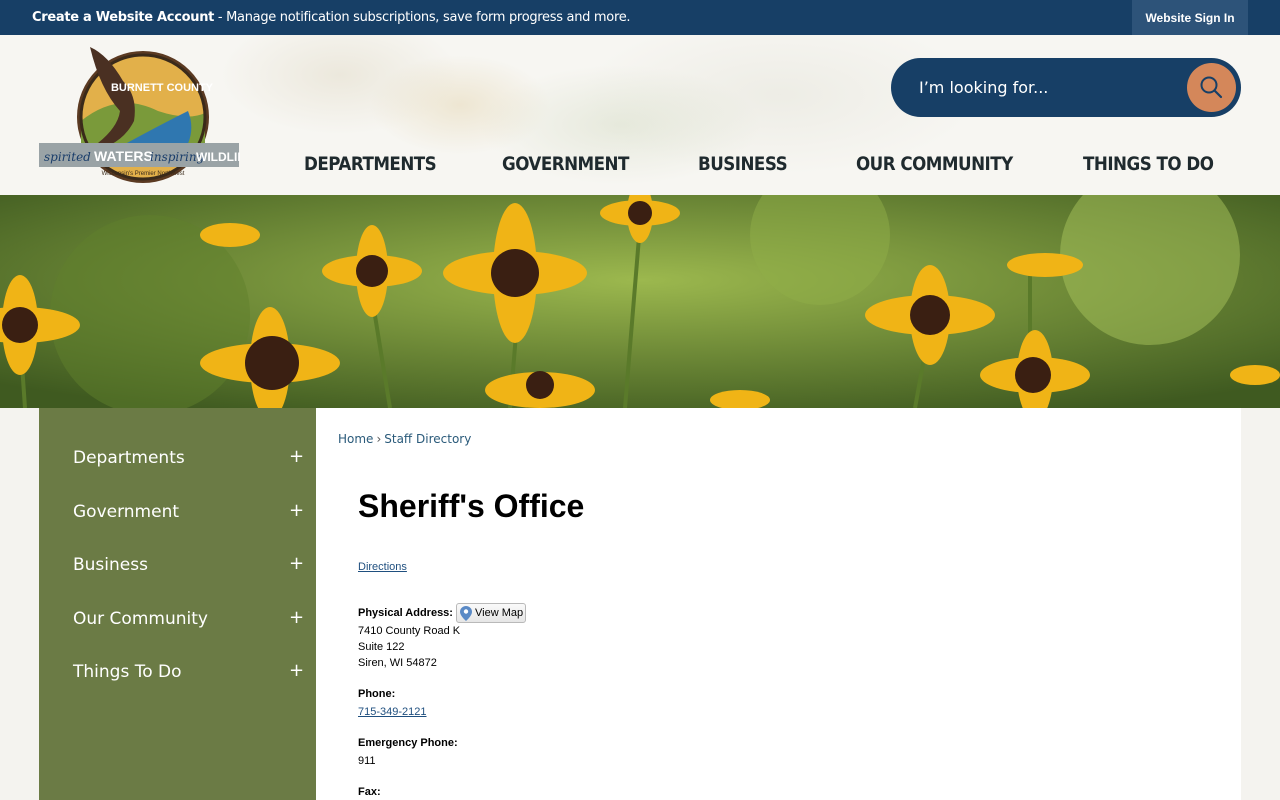 Image resolution: width=1280 pixels, height=800 pixels. I want to click on physical-address-label: Physical Address:, so click(405, 613).